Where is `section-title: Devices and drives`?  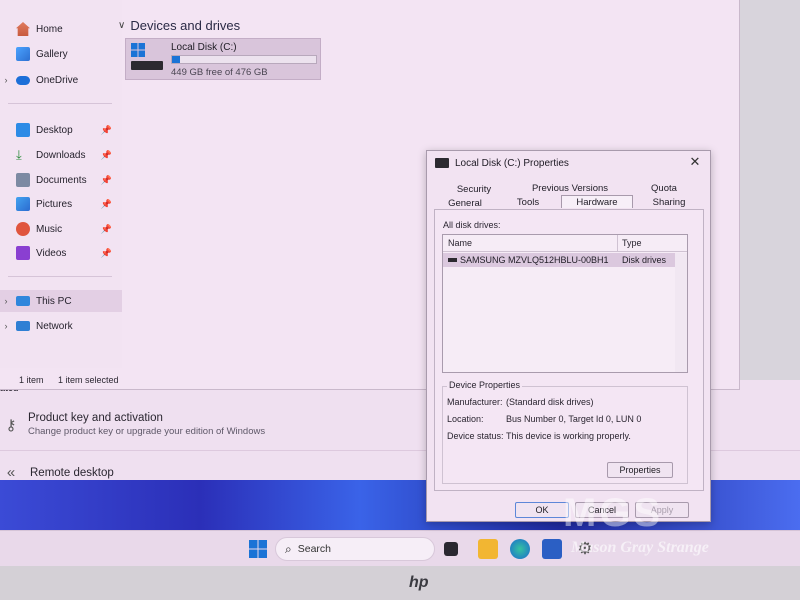
section-title: Devices and drives is located at coordinates (185, 25).